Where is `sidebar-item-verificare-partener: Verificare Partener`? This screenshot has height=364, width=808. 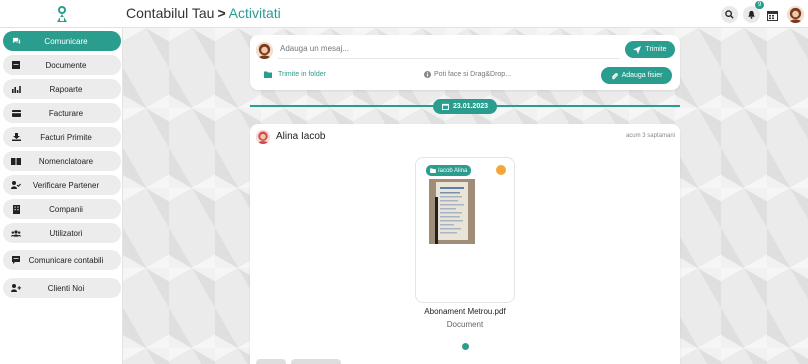
sidebar-item-verificare-partener: Verificare Partener is located at coordinates (62, 185).